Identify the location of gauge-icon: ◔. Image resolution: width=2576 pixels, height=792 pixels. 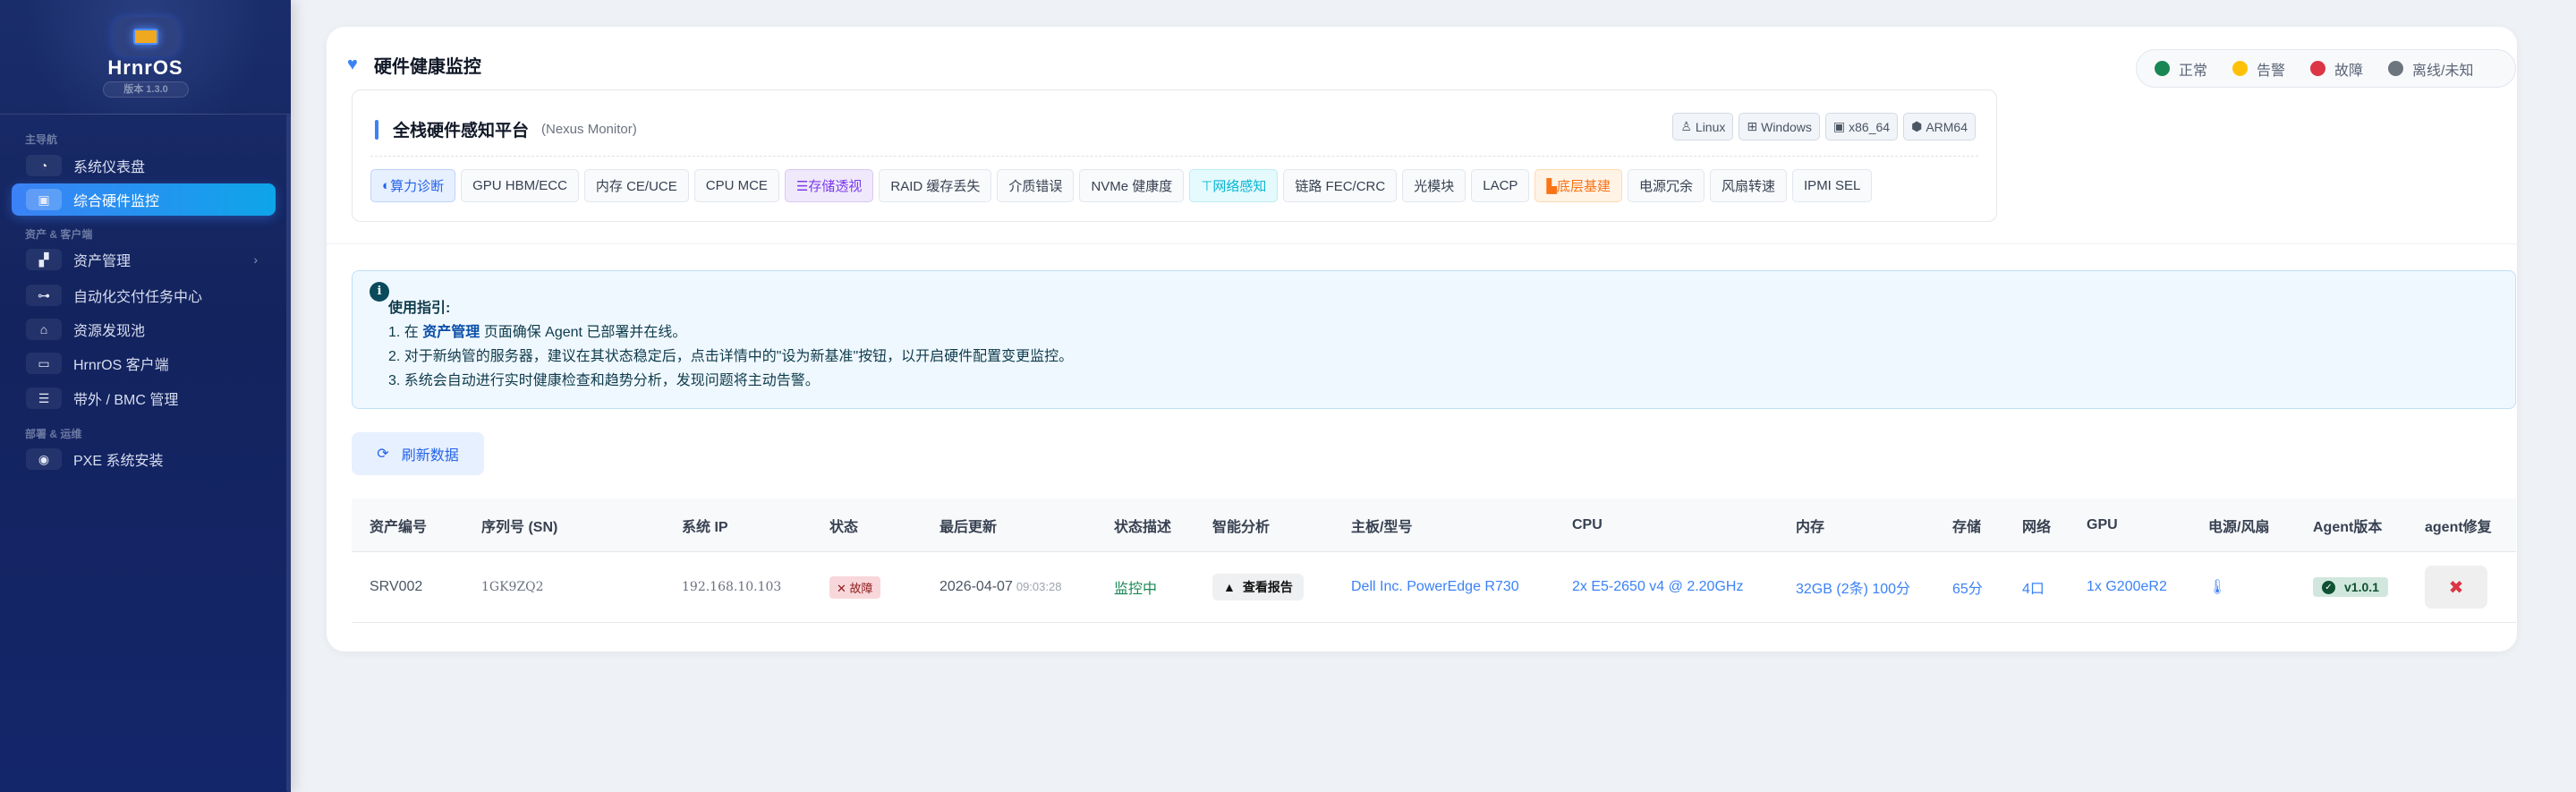
(44, 165).